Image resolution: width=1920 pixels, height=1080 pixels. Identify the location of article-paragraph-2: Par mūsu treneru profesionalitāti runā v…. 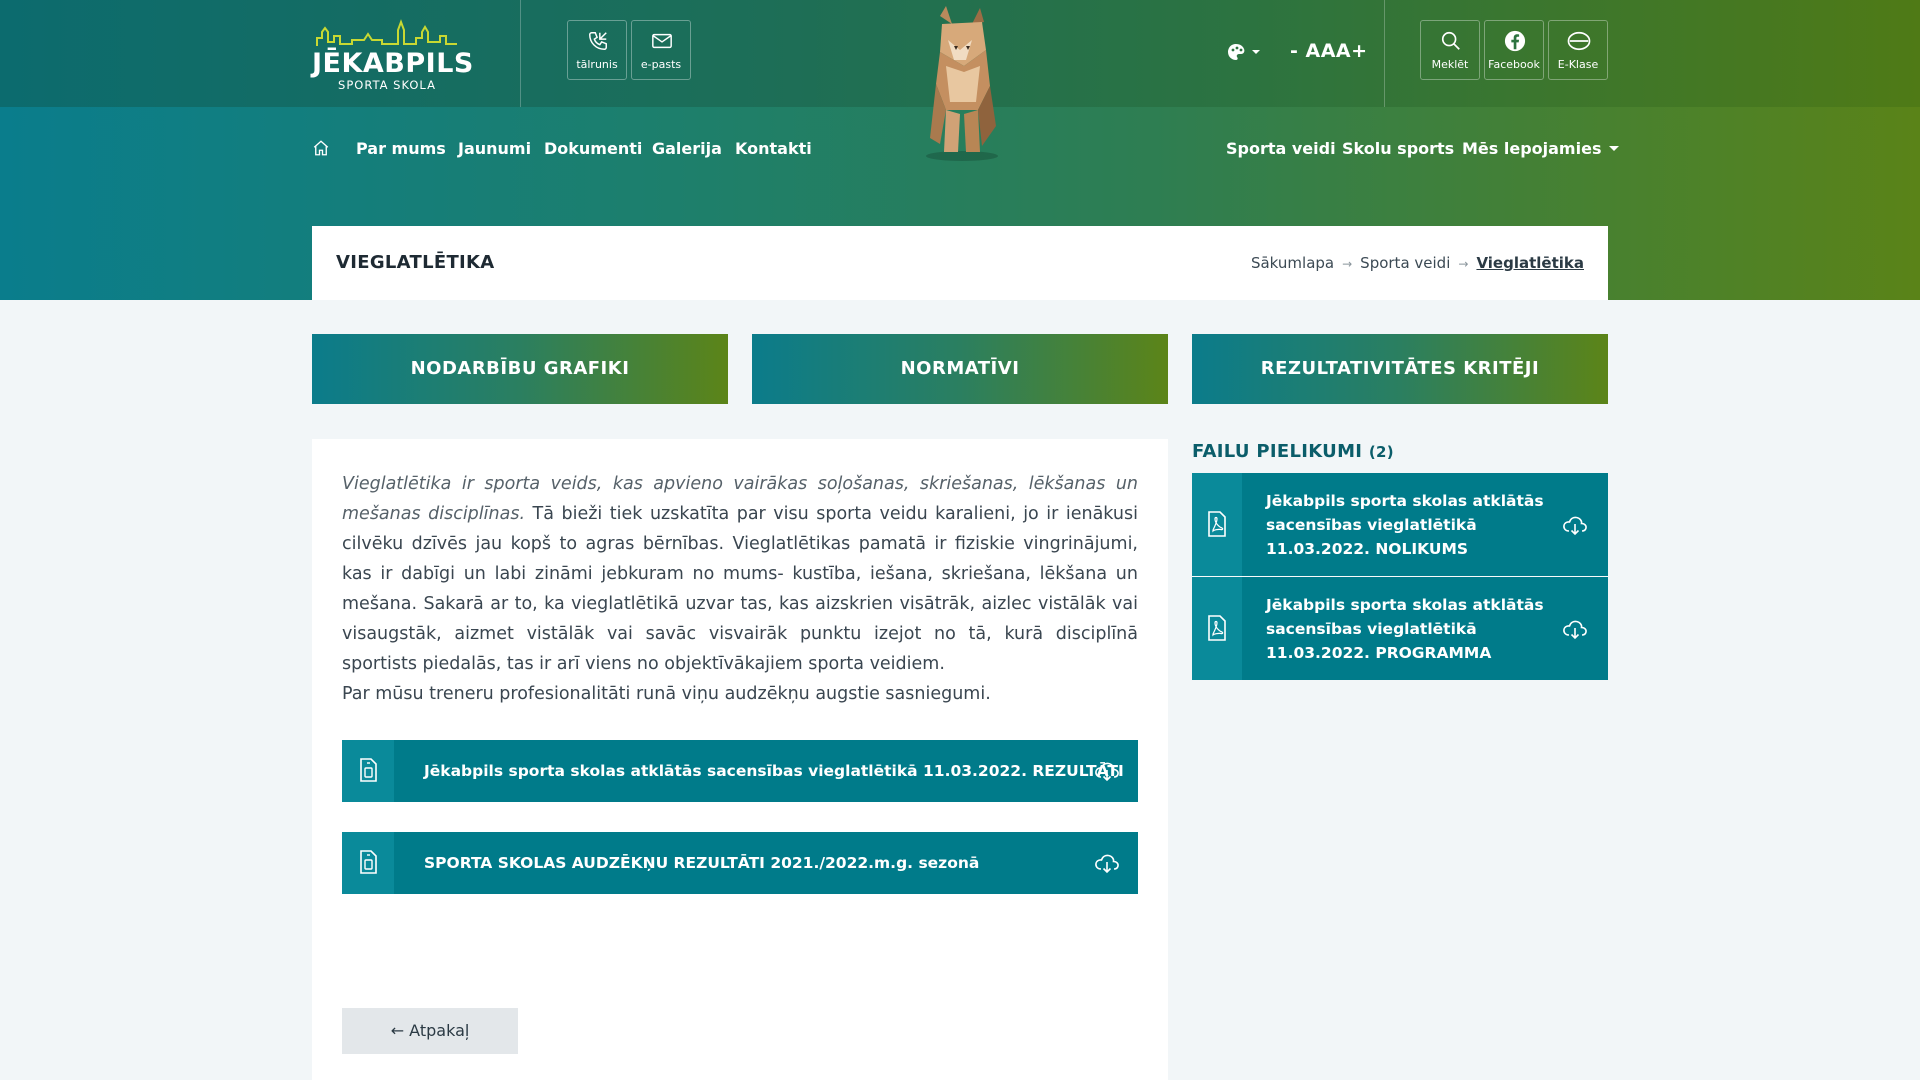
(666, 694).